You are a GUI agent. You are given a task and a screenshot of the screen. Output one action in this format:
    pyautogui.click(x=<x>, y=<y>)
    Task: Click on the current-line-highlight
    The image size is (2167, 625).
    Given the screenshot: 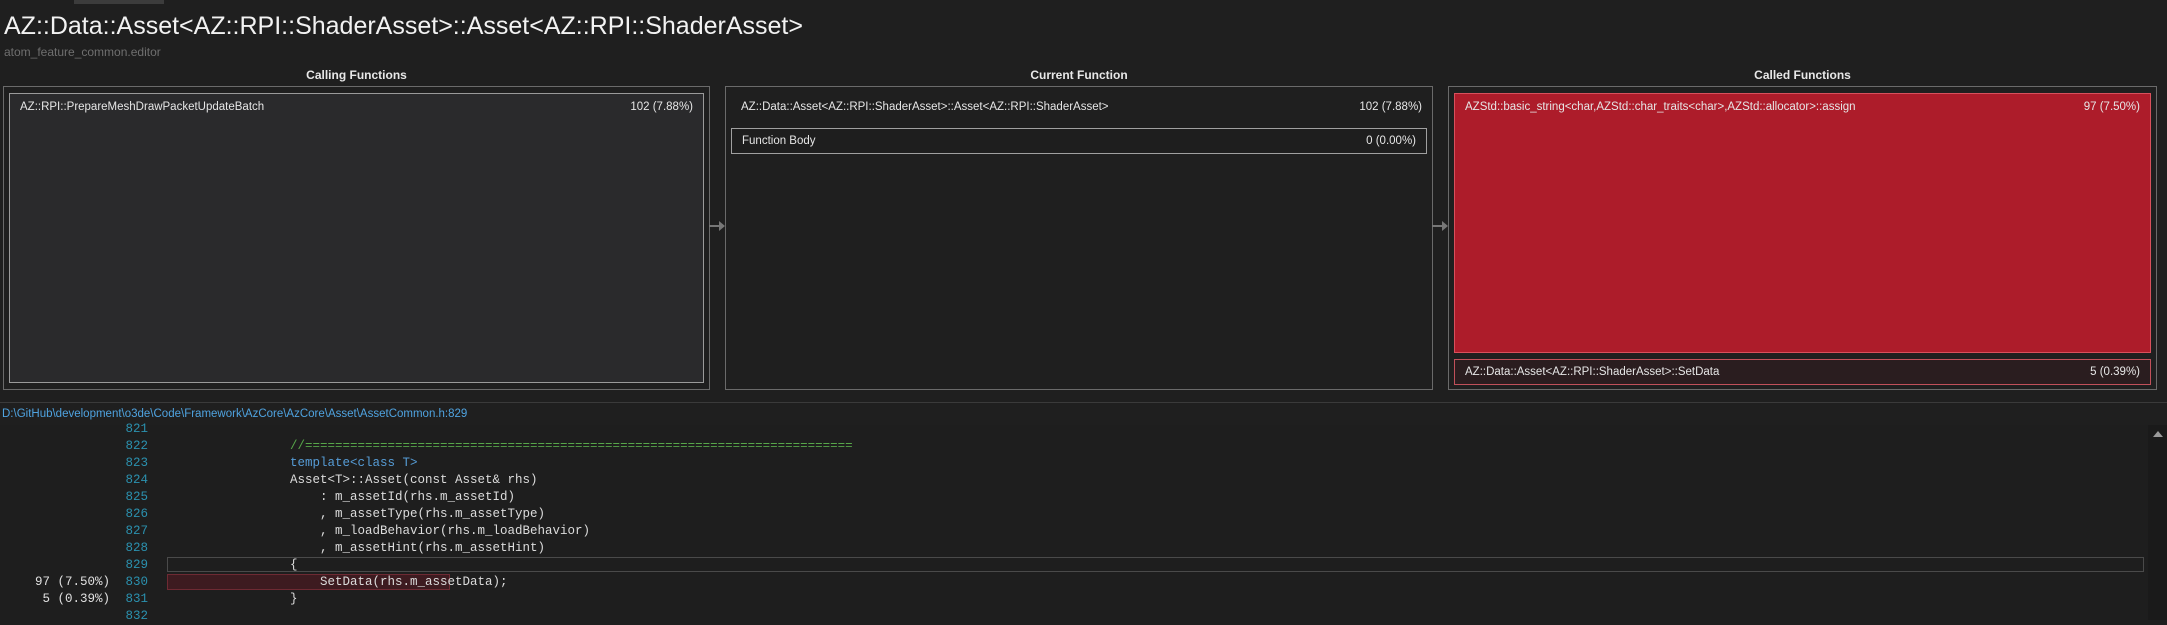 What is the action you would take?
    pyautogui.click(x=1155, y=564)
    